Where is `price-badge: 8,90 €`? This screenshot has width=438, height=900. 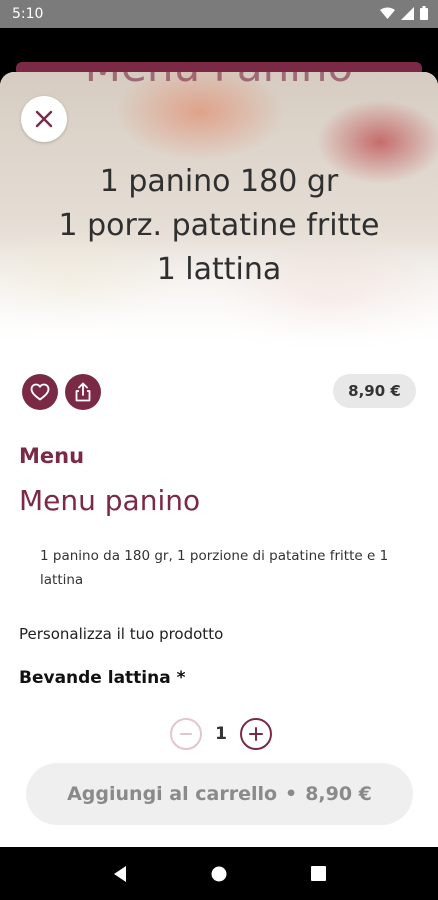 price-badge: 8,90 € is located at coordinates (374, 391).